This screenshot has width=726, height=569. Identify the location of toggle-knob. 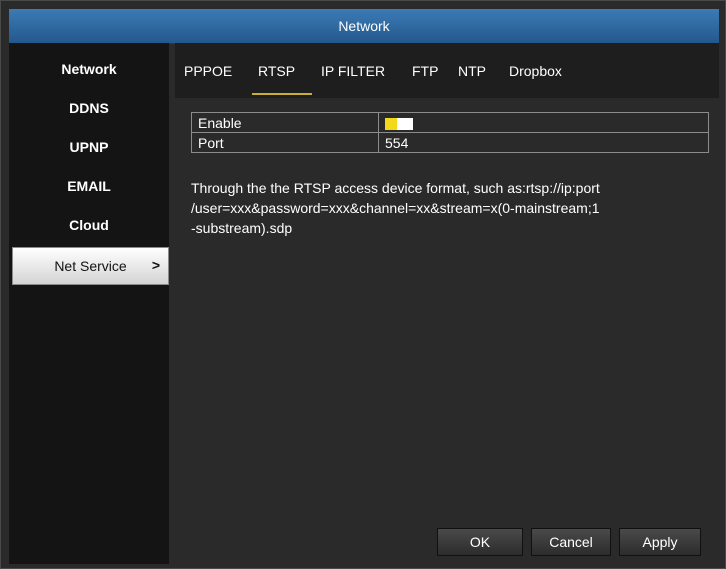
(391, 123).